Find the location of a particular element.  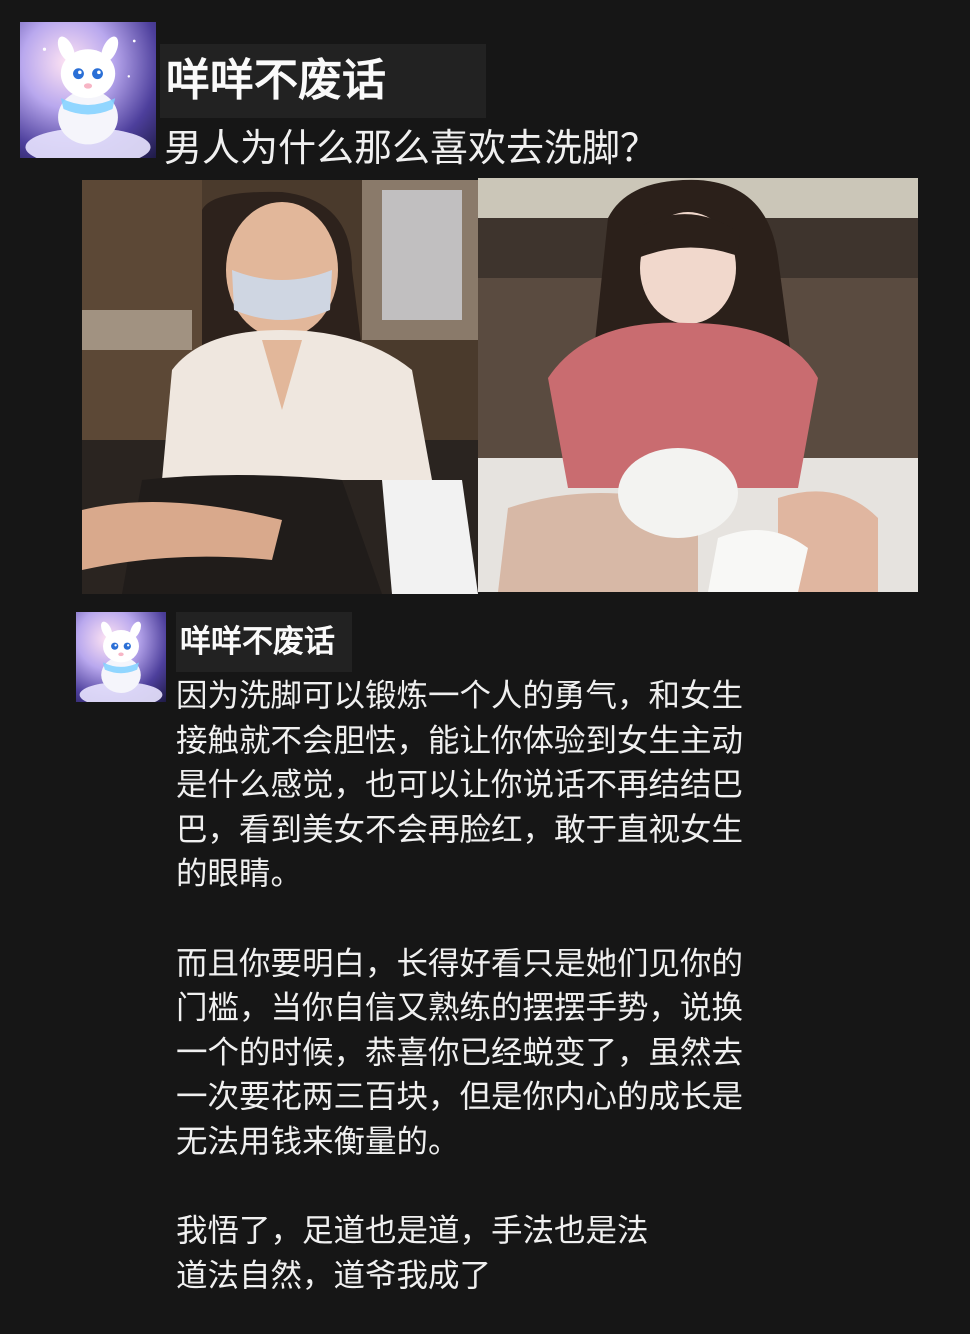

photo-woman-masked-foot-massage-icon is located at coordinates (280, 387).